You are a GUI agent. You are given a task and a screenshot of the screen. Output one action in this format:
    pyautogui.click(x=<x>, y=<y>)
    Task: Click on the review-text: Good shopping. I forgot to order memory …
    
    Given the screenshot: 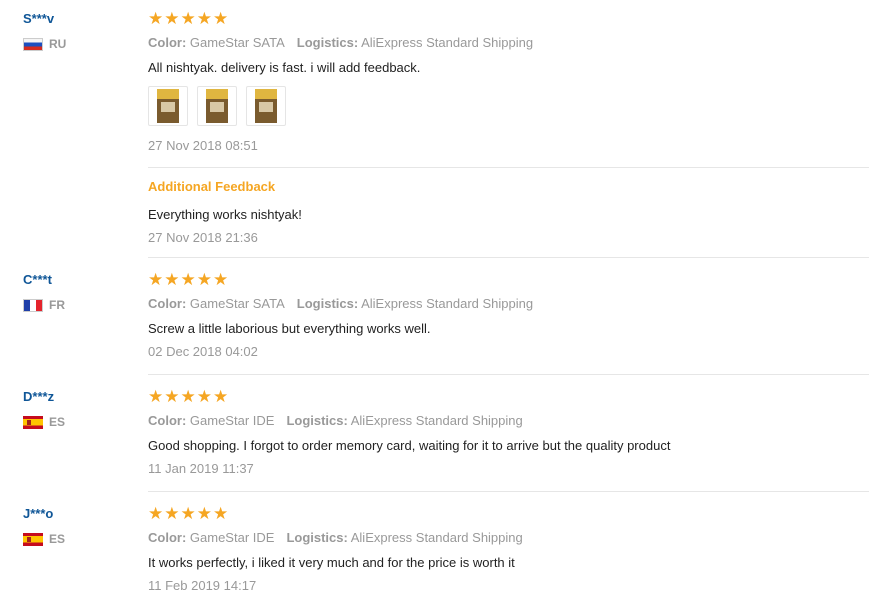 What is the action you would take?
    pyautogui.click(x=409, y=445)
    